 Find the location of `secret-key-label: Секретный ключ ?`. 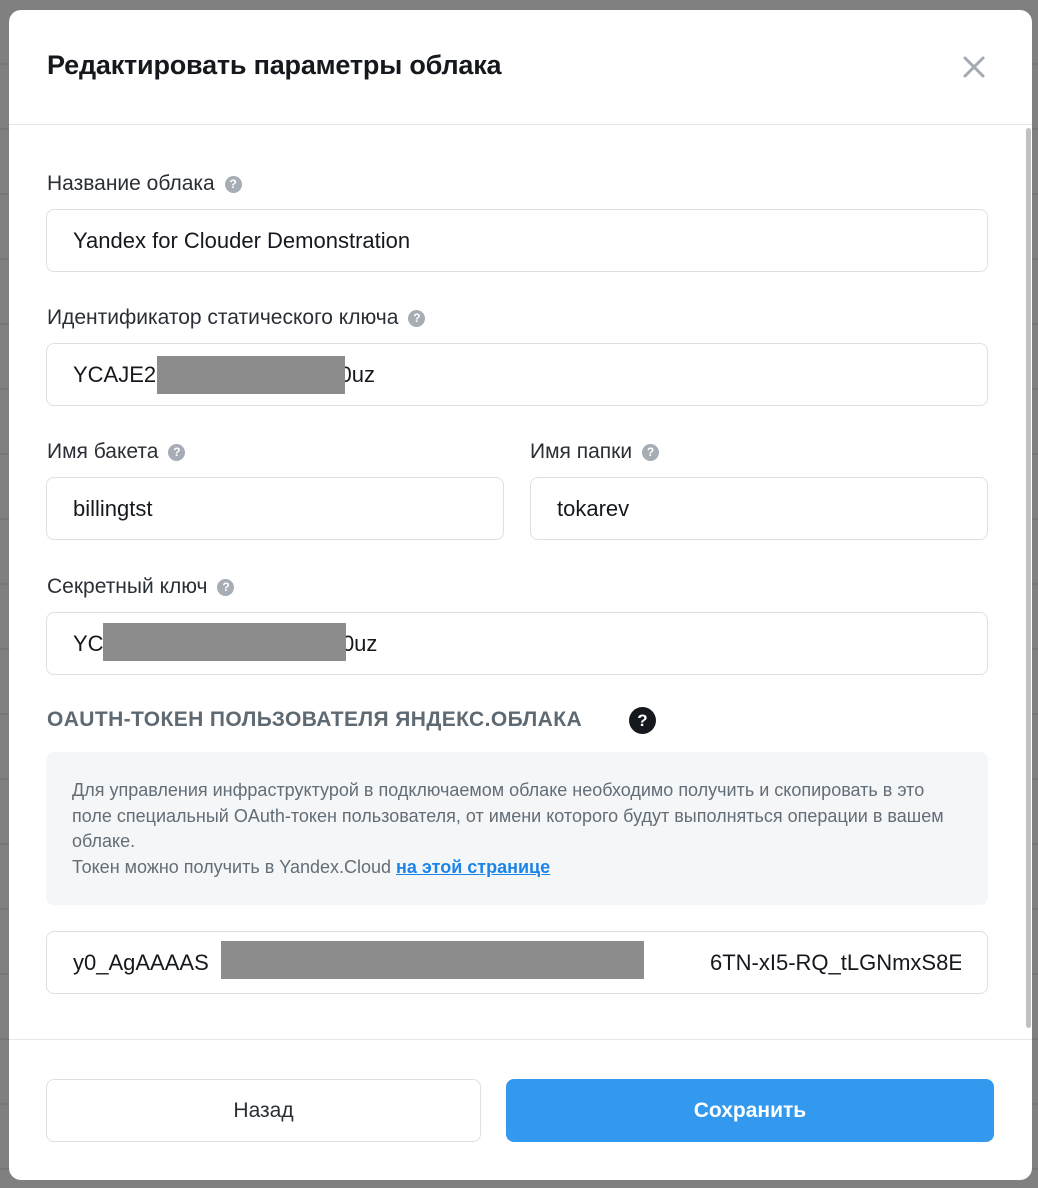

secret-key-label: Секретный ключ ? is located at coordinates (141, 587).